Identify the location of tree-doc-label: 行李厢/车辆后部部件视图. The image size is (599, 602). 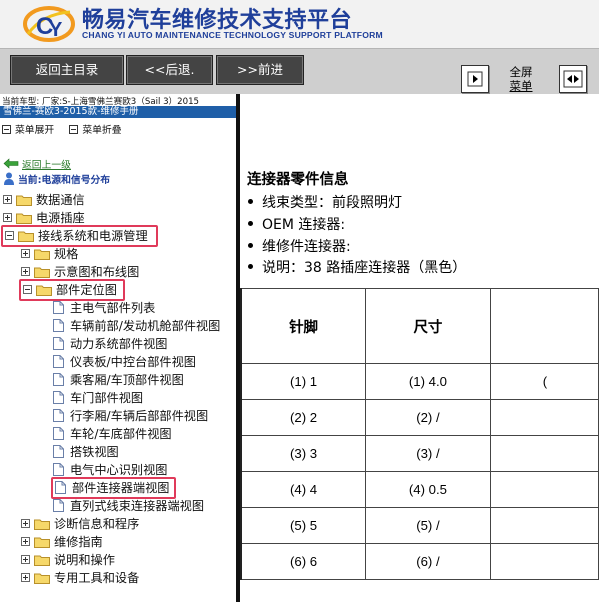
(139, 416).